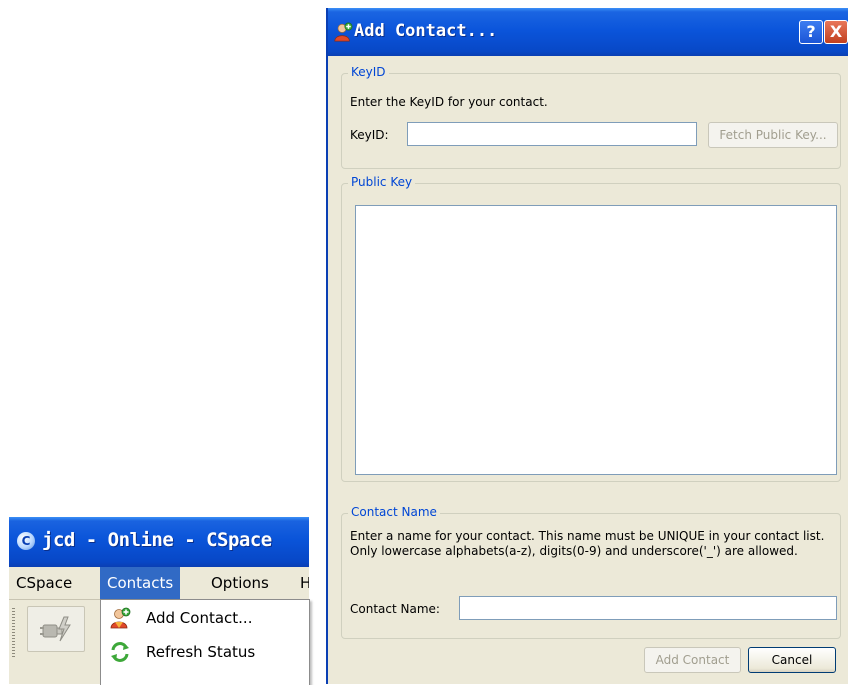 Image resolution: width=848 pixels, height=685 pixels. I want to click on add-contact-button: Add Contact, so click(692, 660).